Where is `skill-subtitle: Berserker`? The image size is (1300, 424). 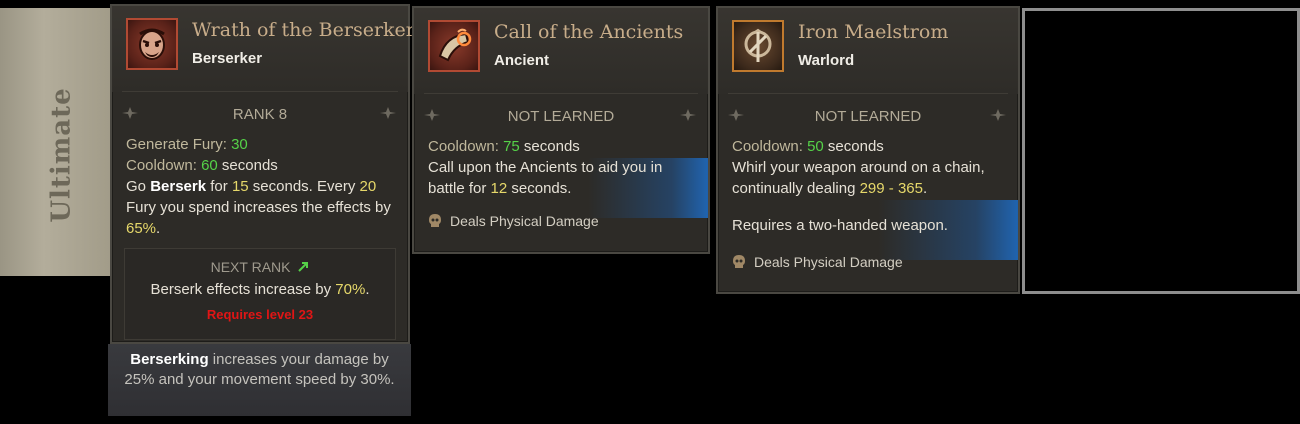
skill-subtitle: Berserker is located at coordinates (227, 58).